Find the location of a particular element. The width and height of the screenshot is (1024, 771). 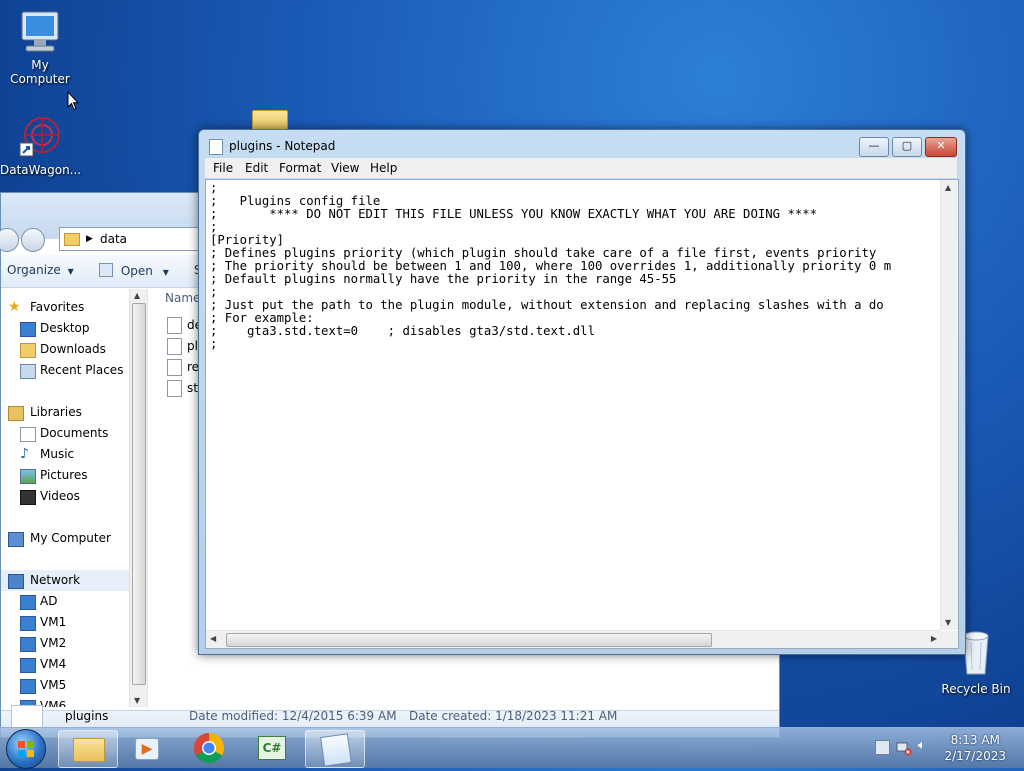

horizontal-scrollbar: ◀ ▶ is located at coordinates (573, 639).